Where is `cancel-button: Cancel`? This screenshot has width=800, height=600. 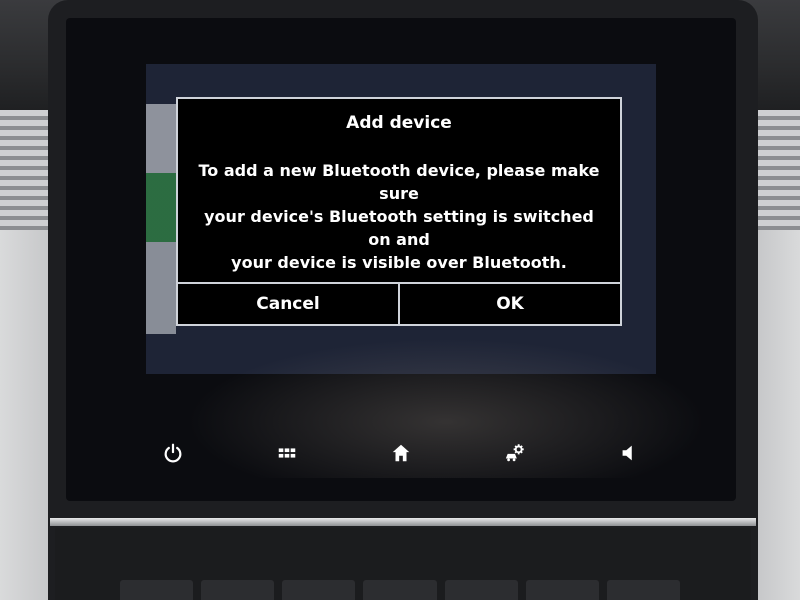 cancel-button: Cancel is located at coordinates (288, 304).